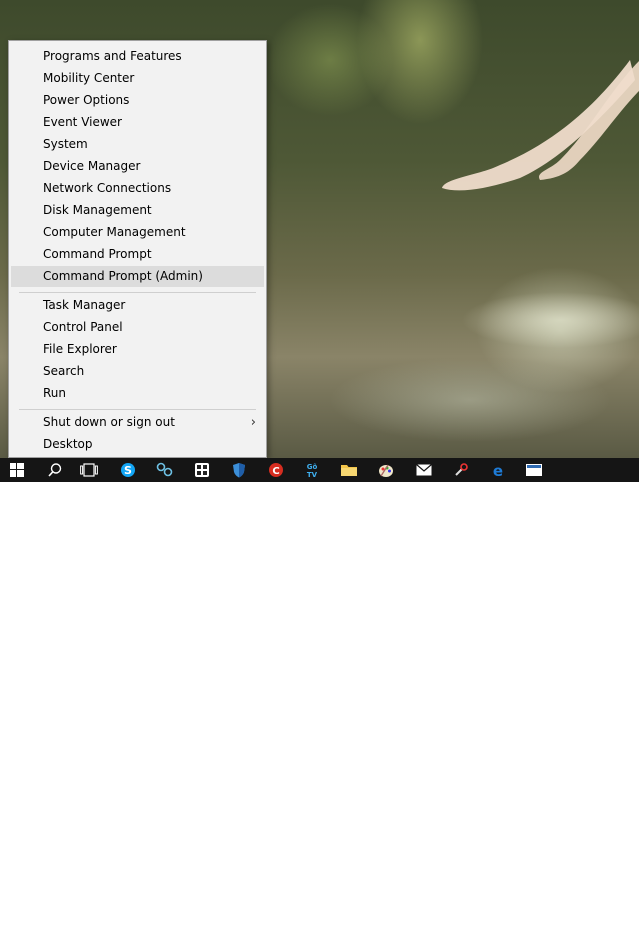  Describe the element at coordinates (137, 56) in the screenshot. I see `menu-item-programs-and-features: Programs and Features` at that location.